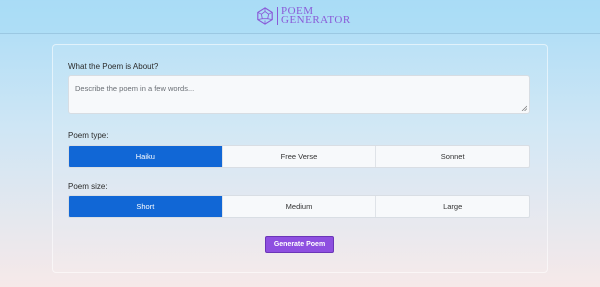  What do you see at coordinates (265, 16) in the screenshot?
I see `dodecahedron-icon` at bounding box center [265, 16].